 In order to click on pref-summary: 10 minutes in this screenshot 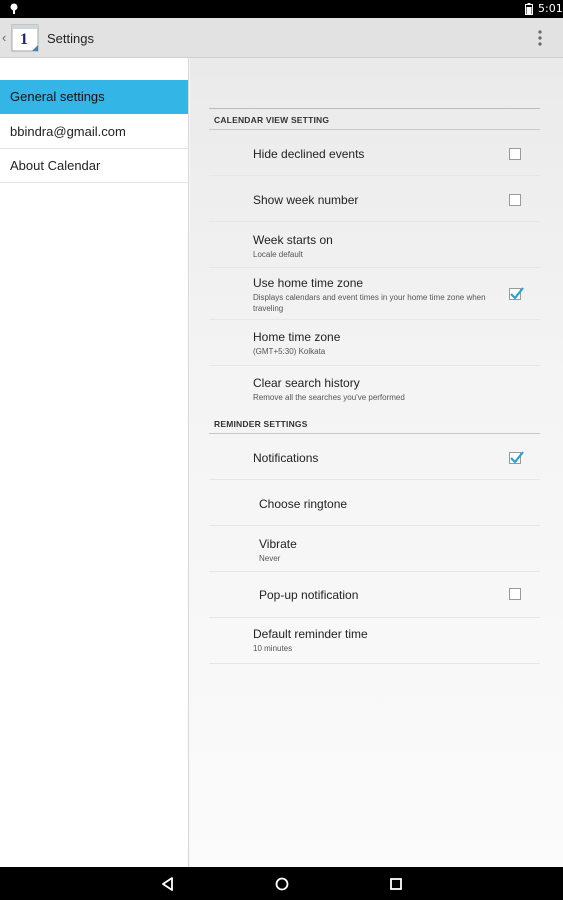, I will do `click(273, 648)`.